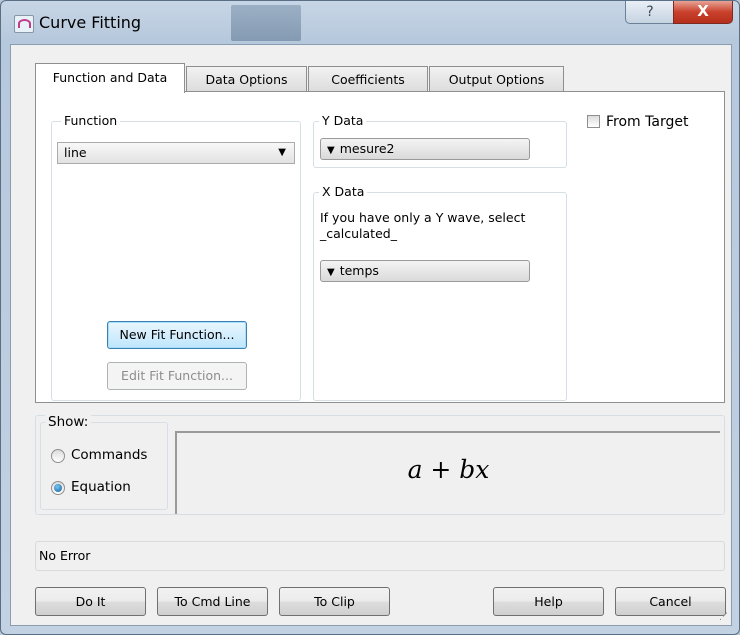  What do you see at coordinates (370, 22) in the screenshot?
I see `title-bar: Curve Fitting ? X` at bounding box center [370, 22].